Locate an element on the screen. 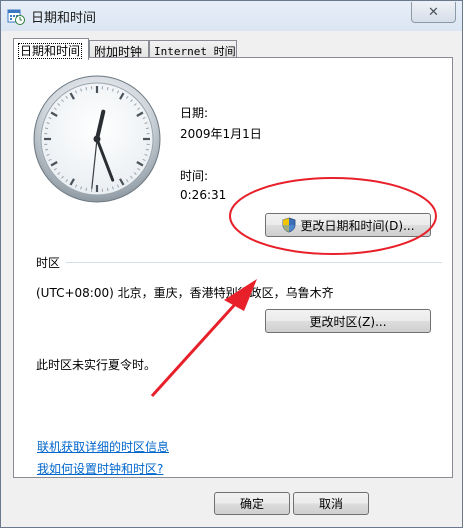 The width and height of the screenshot is (463, 528). analog-clock is located at coordinates (97, 139).